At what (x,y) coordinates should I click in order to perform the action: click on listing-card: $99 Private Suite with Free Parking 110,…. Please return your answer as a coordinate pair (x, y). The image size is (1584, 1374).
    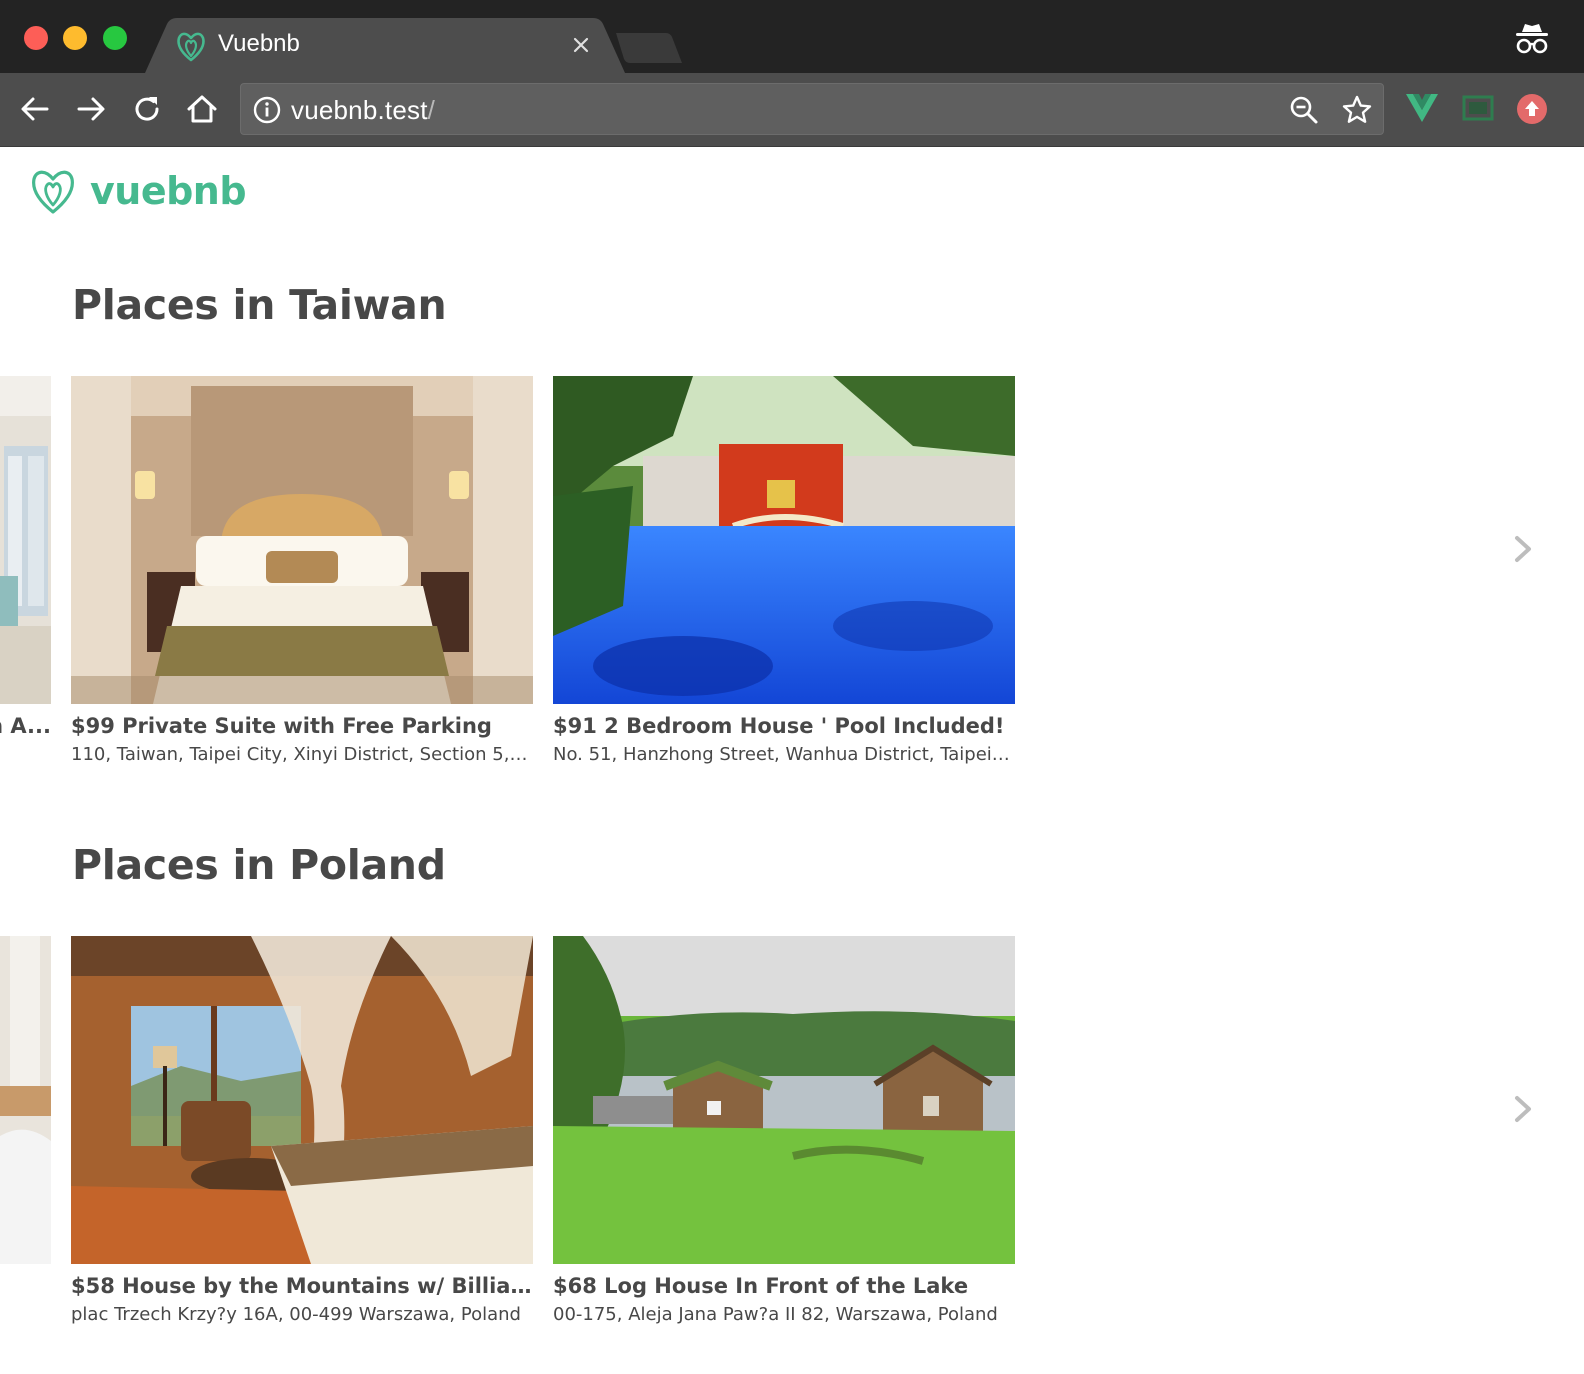
    Looking at the image, I should click on (302, 570).